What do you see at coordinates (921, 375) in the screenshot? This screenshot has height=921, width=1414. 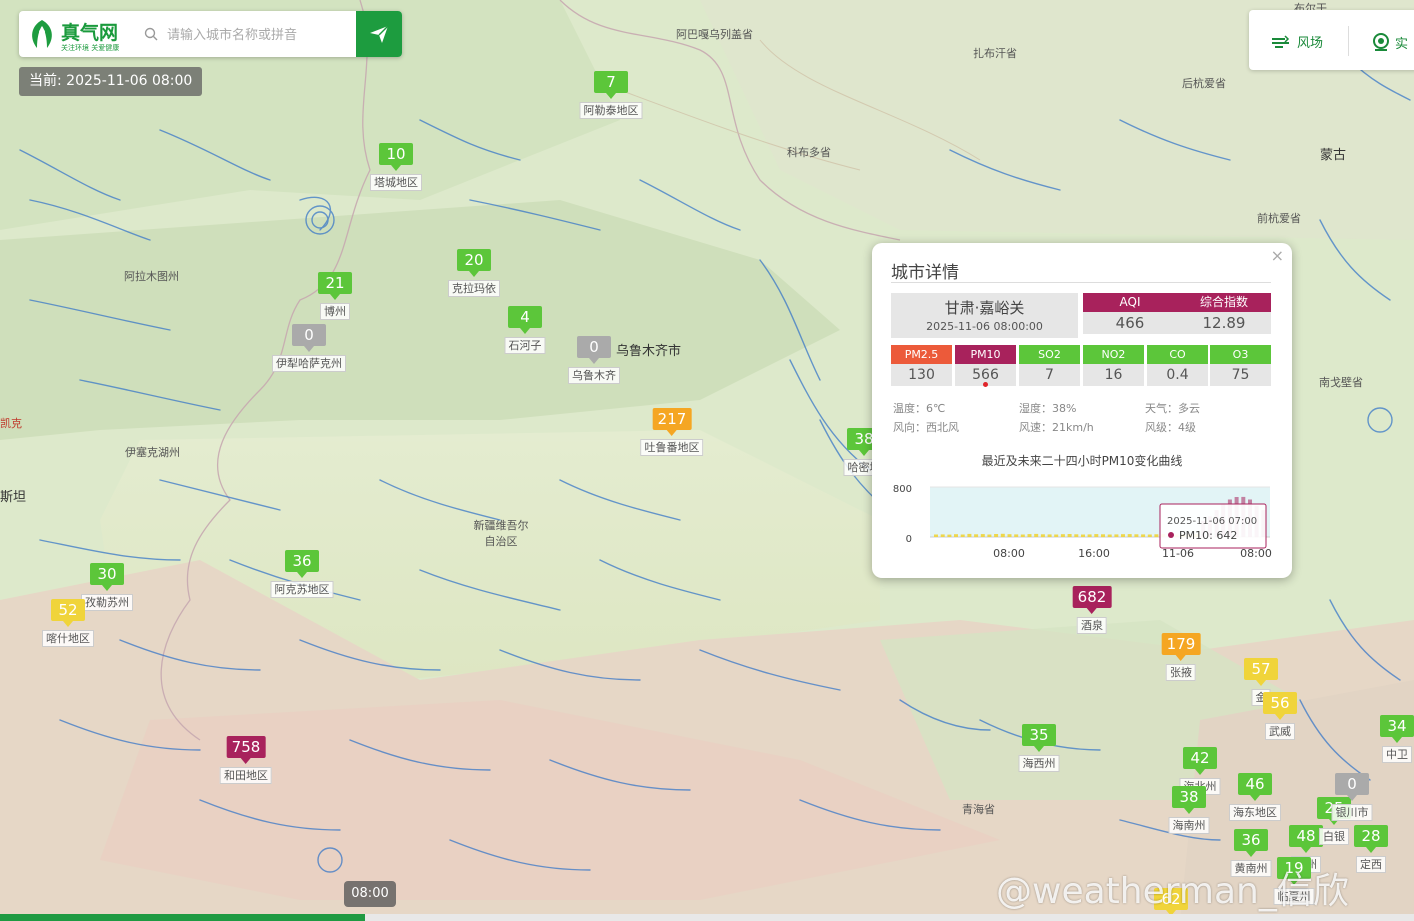 I see `pollutant-value: 130` at bounding box center [921, 375].